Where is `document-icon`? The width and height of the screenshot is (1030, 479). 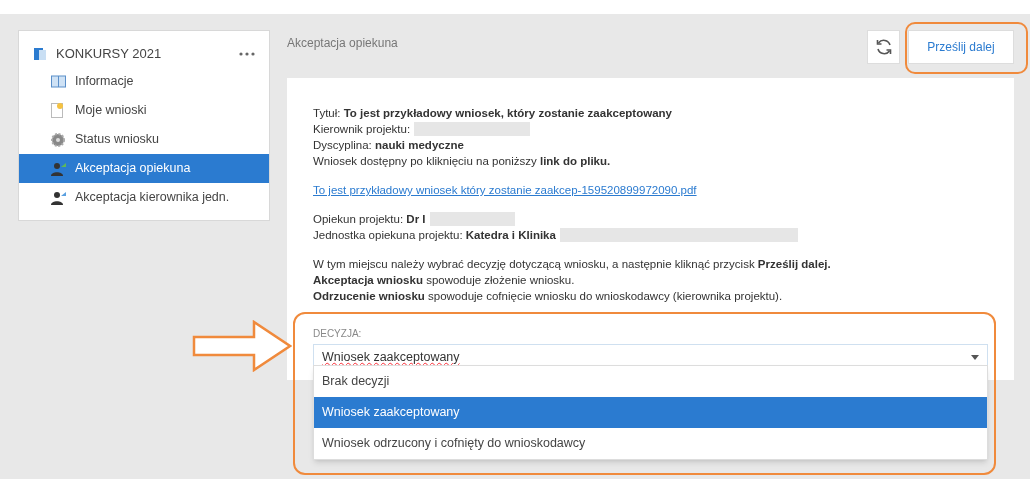 document-icon is located at coordinates (57, 110).